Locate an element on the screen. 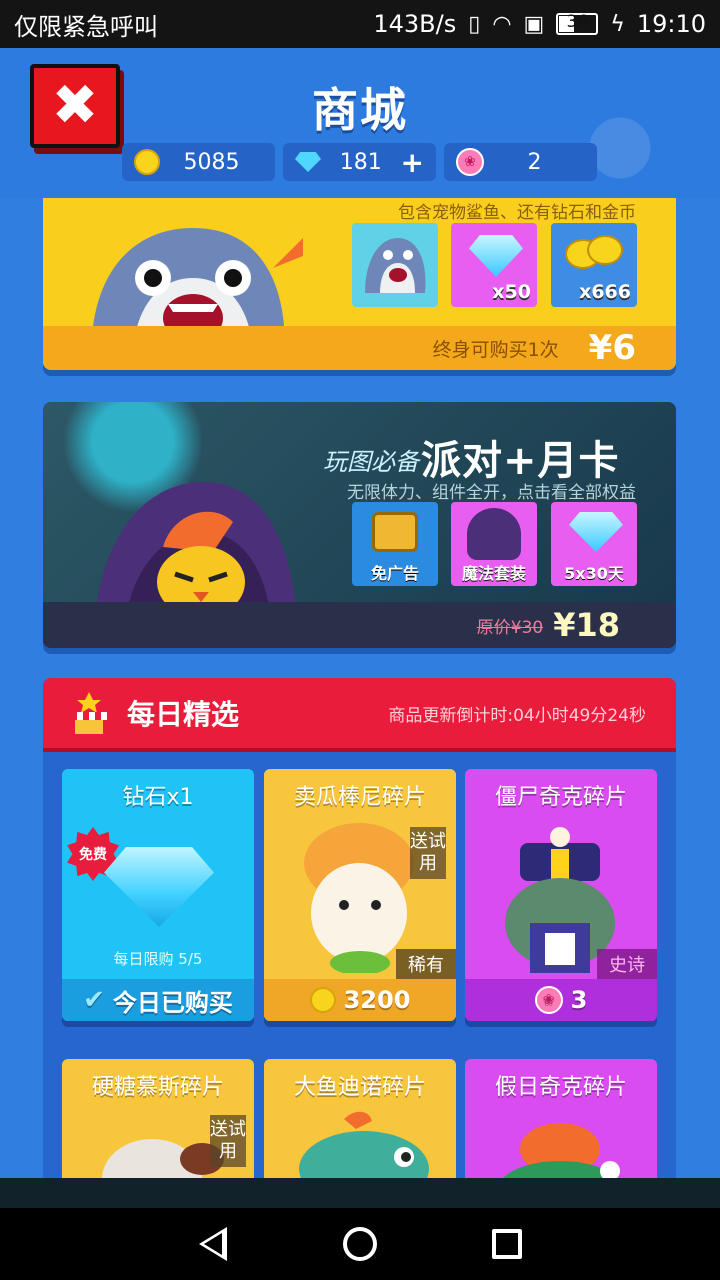 The image size is (720, 1280). shark-pack-buy-bar: 终身可购买1次 ¥6 is located at coordinates (359, 348).